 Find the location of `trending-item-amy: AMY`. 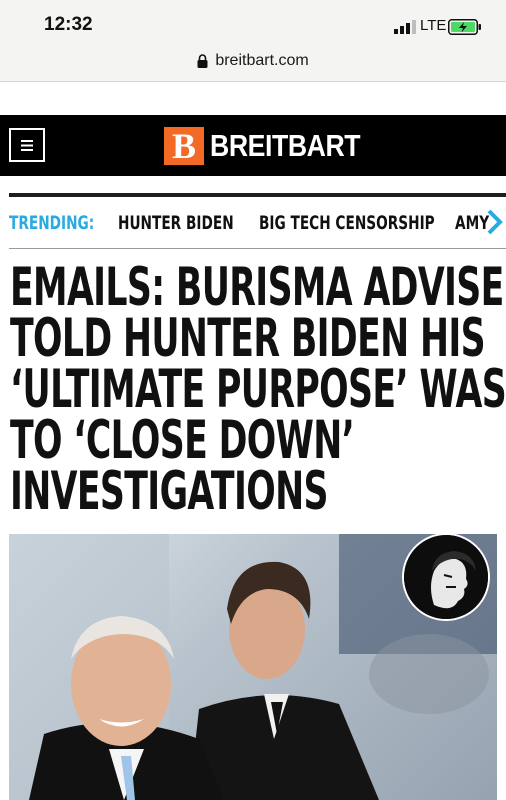

trending-item-amy: AMY is located at coordinates (472, 223).